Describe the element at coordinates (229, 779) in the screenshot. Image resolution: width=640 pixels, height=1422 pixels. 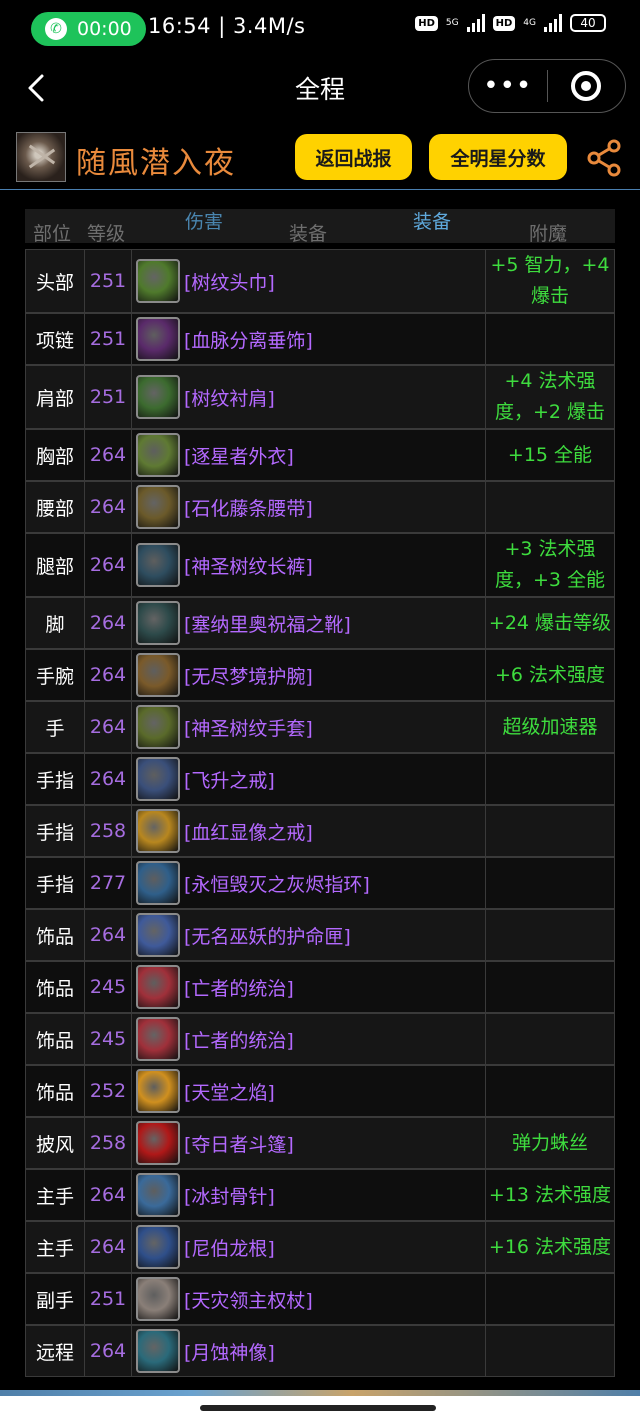
I see `item-name-link: [飞升之戒]` at that location.